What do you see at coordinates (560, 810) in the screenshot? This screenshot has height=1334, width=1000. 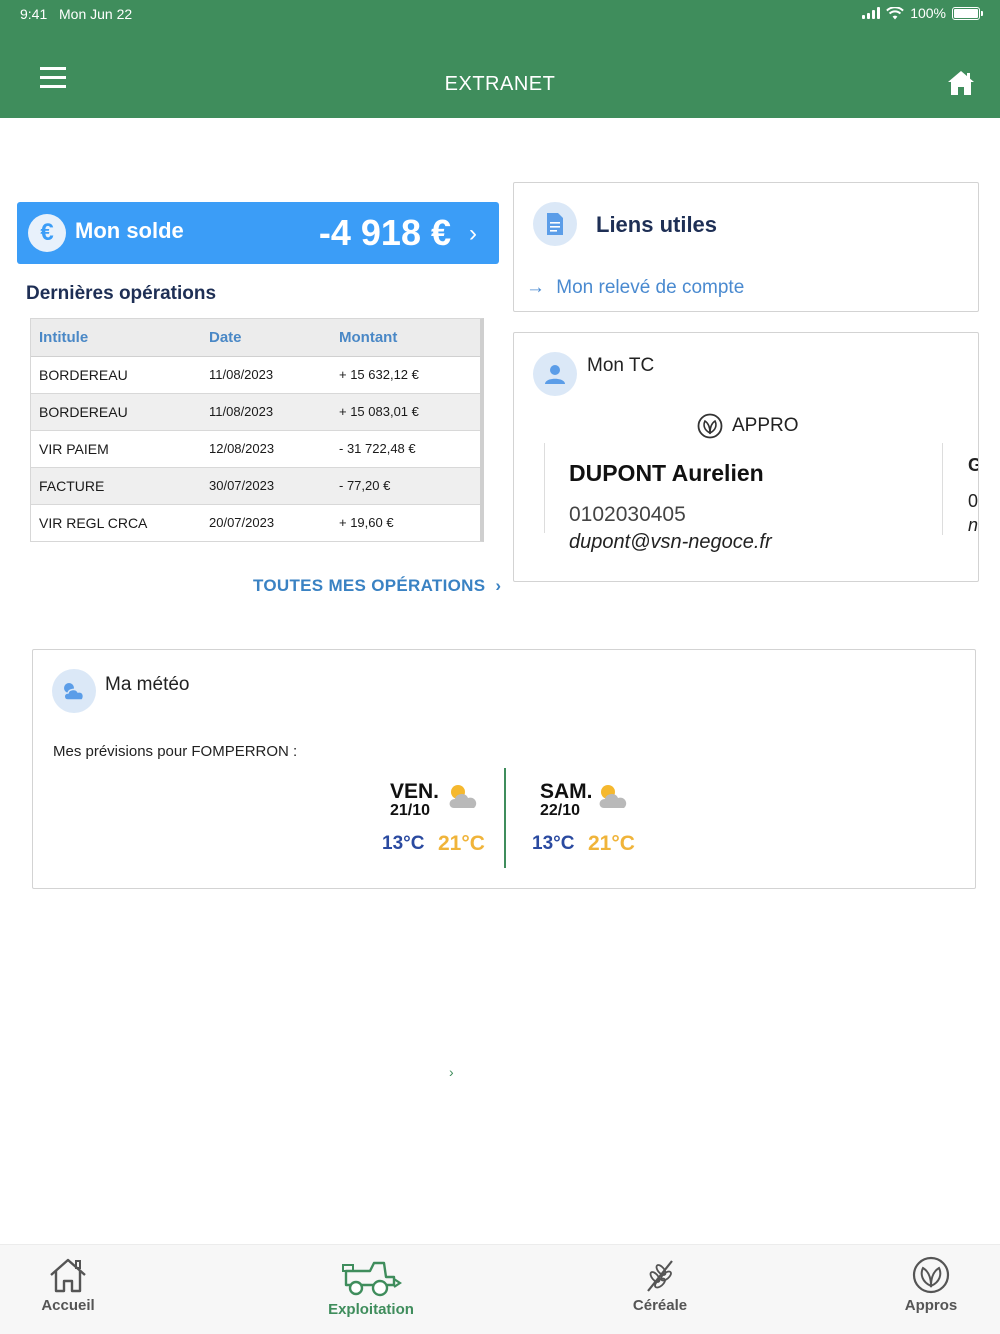 I see `forecast-day-date: 22/10` at bounding box center [560, 810].